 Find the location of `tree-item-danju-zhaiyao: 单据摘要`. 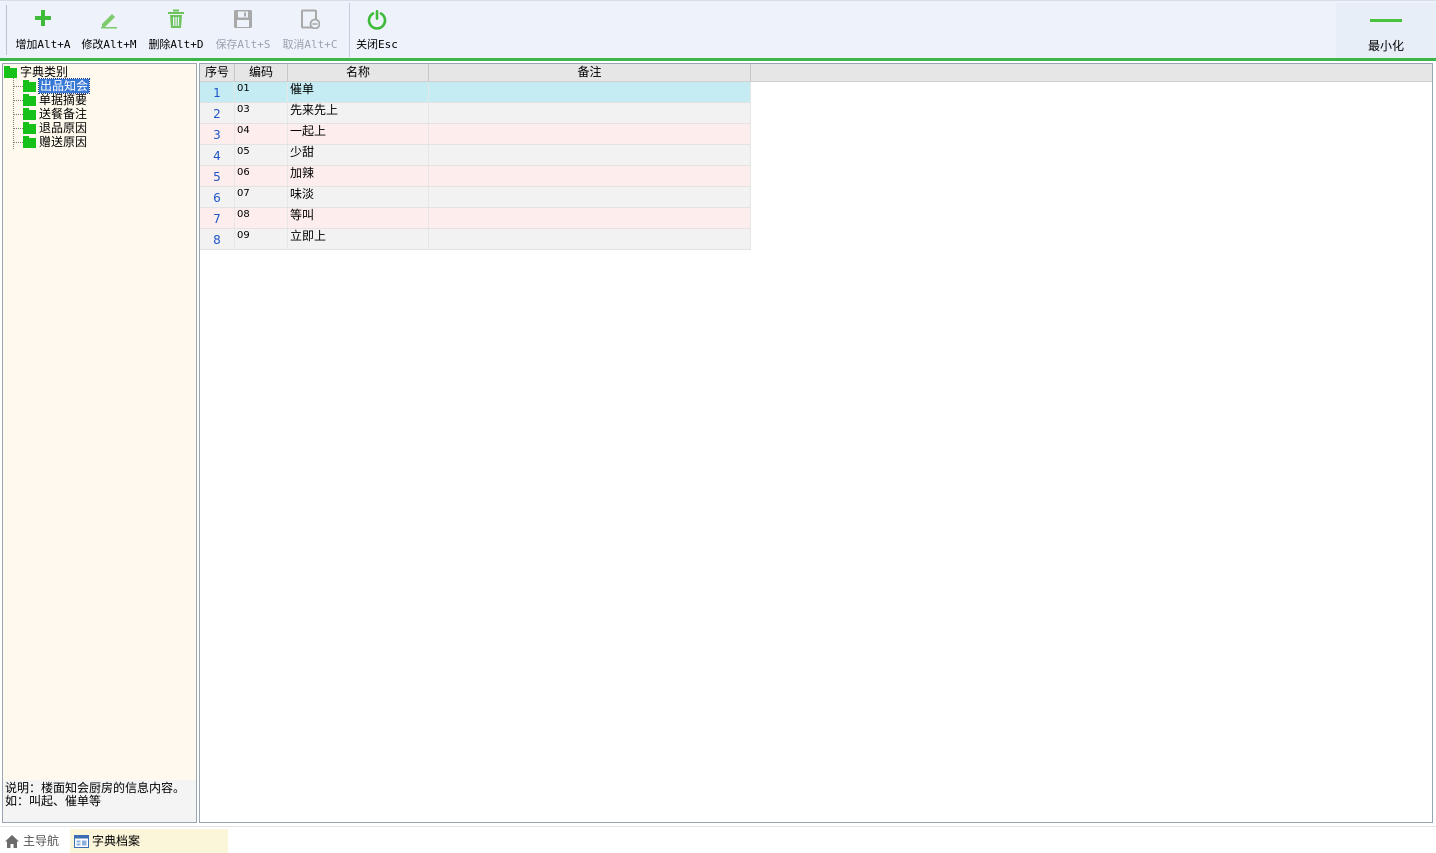

tree-item-danju-zhaiyao: 单据摘要 is located at coordinates (55, 100).